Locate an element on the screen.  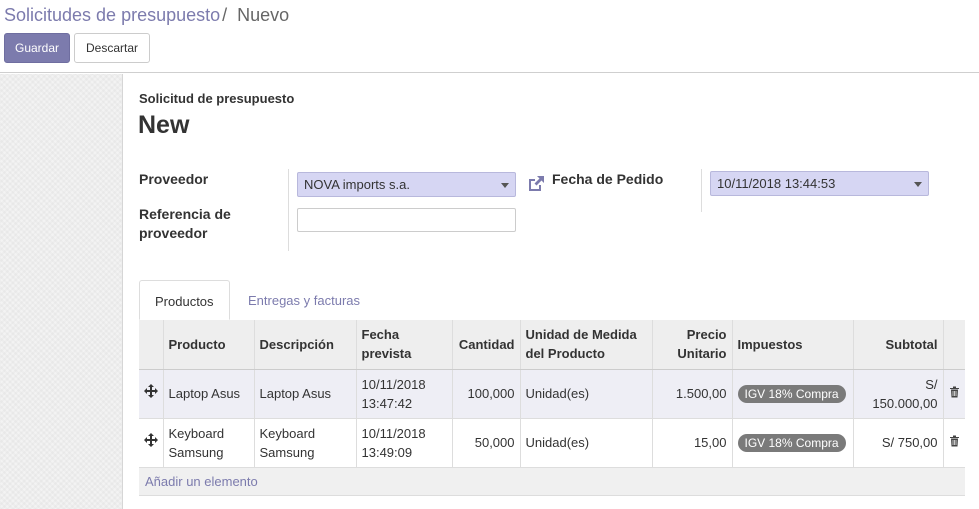
fecha-pedido-input: 10/11/2018 13:44:53 is located at coordinates (819, 183).